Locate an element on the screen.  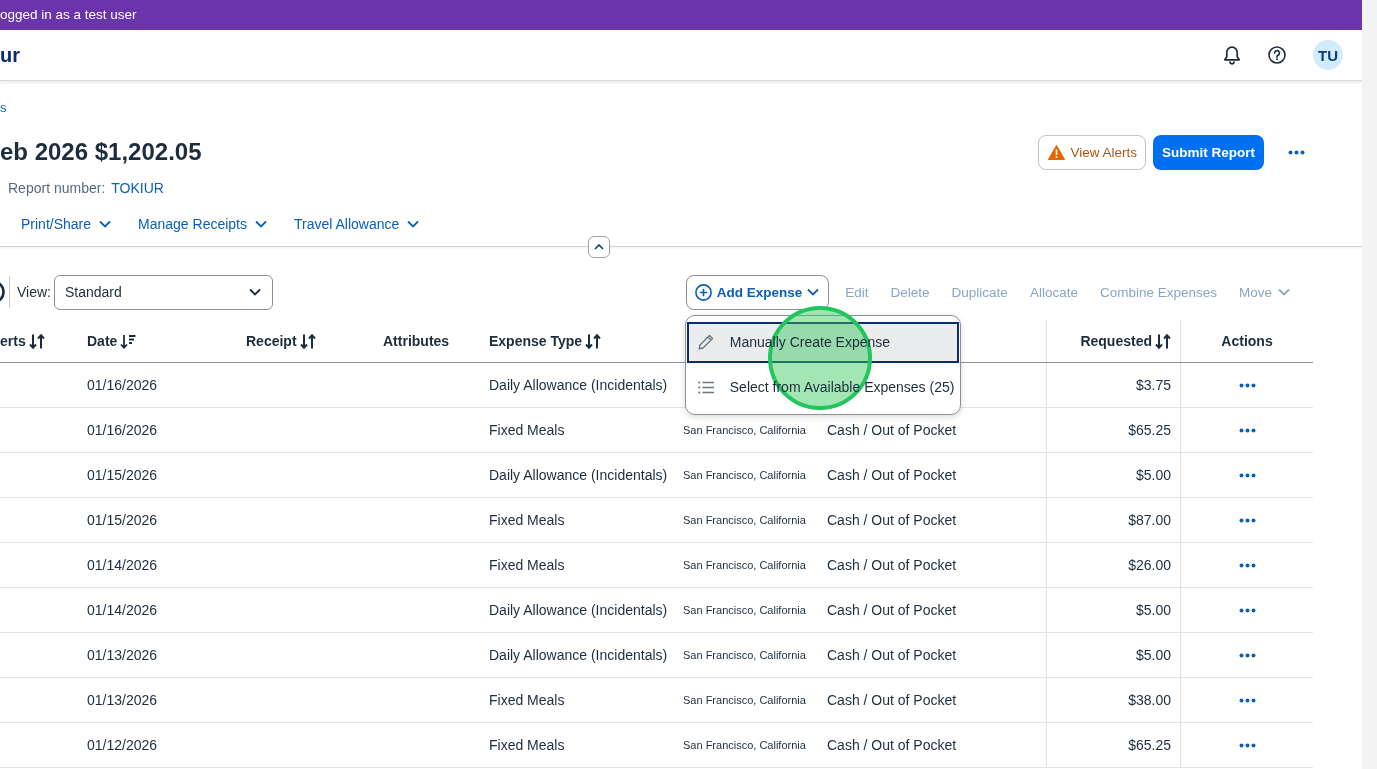
report-title: eb 2026 $1,202.05 is located at coordinates (101, 152).